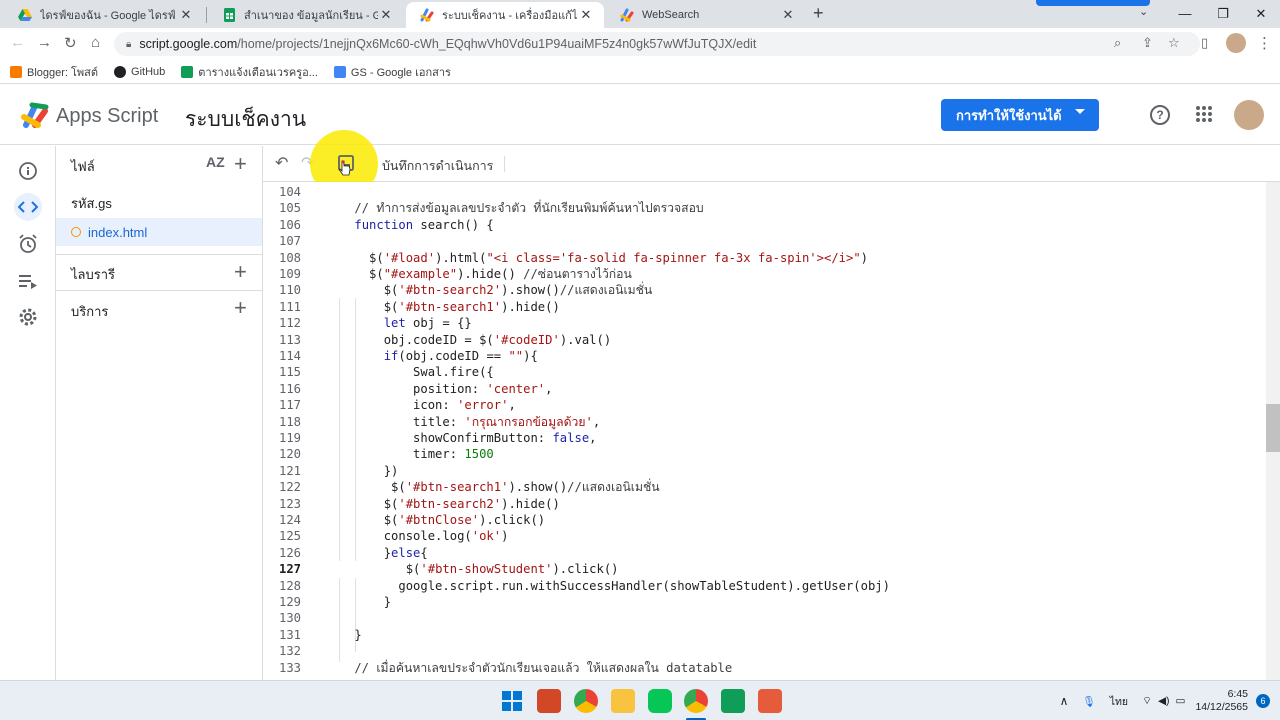 The height and width of the screenshot is (720, 1280). I want to click on deploy-button: การทำให้ใช้งานได้, so click(1020, 115).